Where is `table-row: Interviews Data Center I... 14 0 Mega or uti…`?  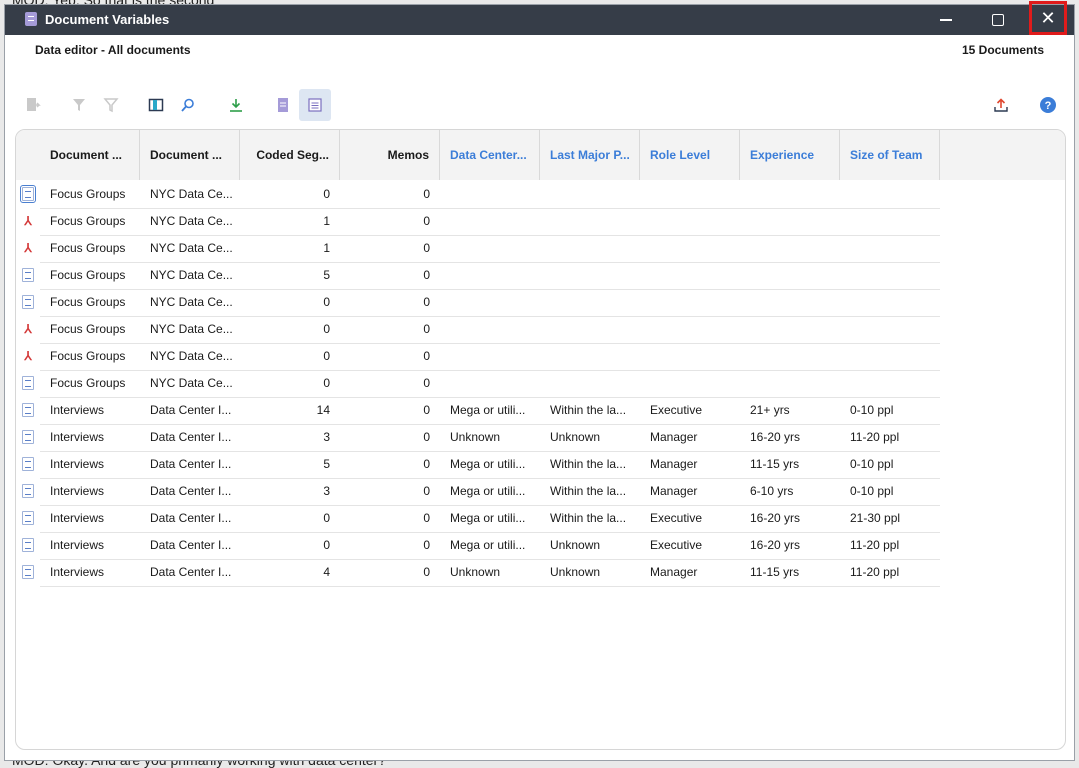 table-row: Interviews Data Center I... 14 0 Mega or uti… is located at coordinates (490, 411).